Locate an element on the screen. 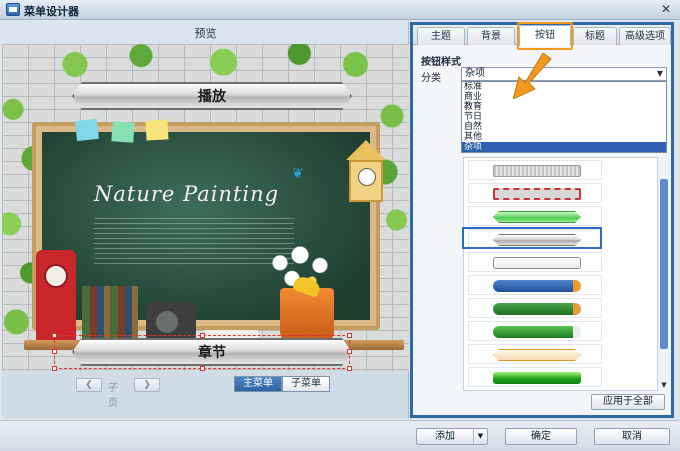 This screenshot has width=680, height=451. button-style-list is located at coordinates (561, 274).